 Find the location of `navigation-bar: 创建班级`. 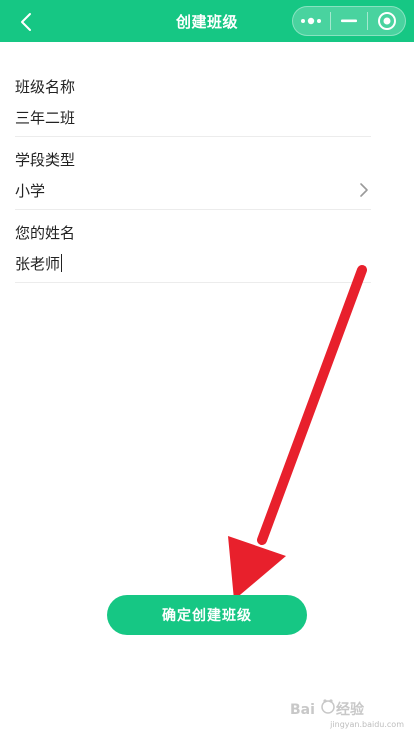

navigation-bar: 创建班级 is located at coordinates (207, 21).